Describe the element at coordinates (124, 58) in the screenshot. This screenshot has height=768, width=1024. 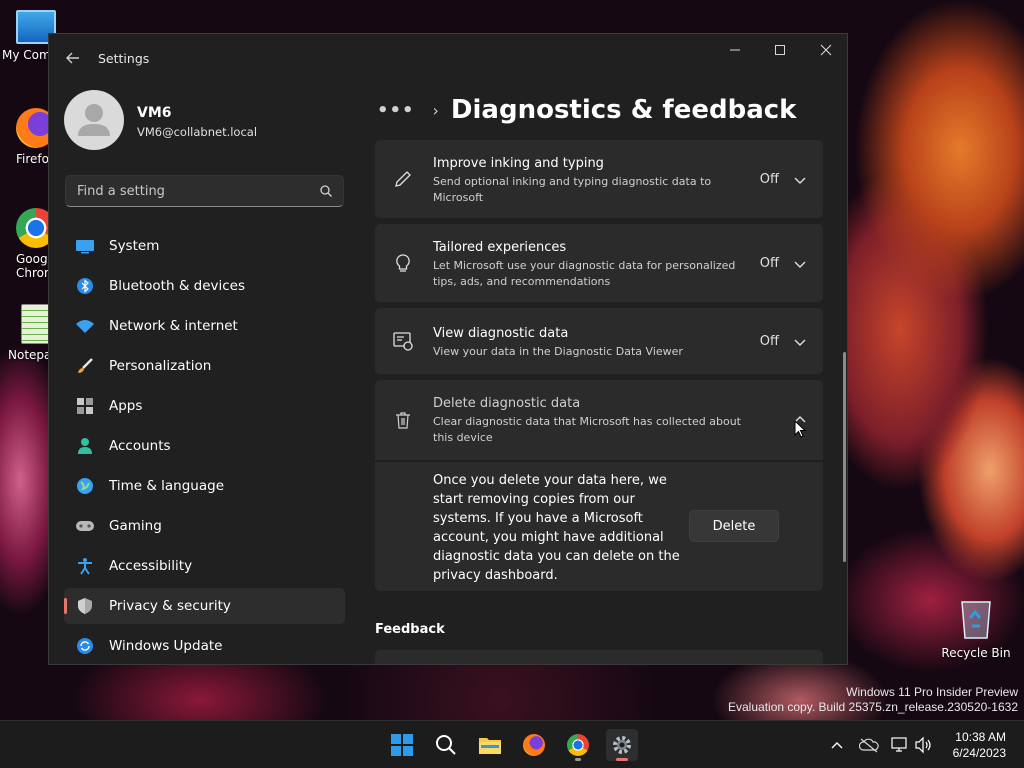
I see `window-title: Settings` at that location.